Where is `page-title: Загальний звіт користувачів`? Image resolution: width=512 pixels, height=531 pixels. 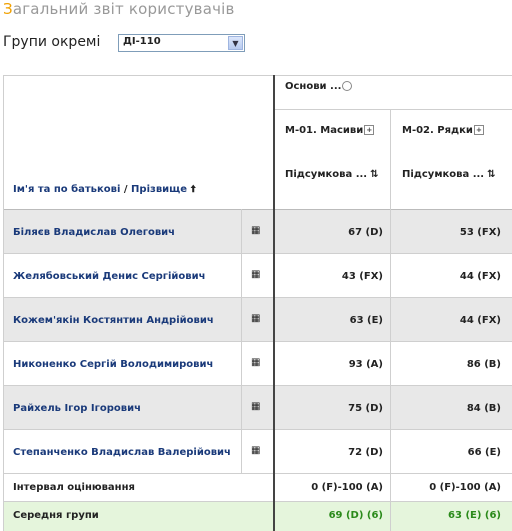 page-title: Загальний звіт користувачів is located at coordinates (119, 9).